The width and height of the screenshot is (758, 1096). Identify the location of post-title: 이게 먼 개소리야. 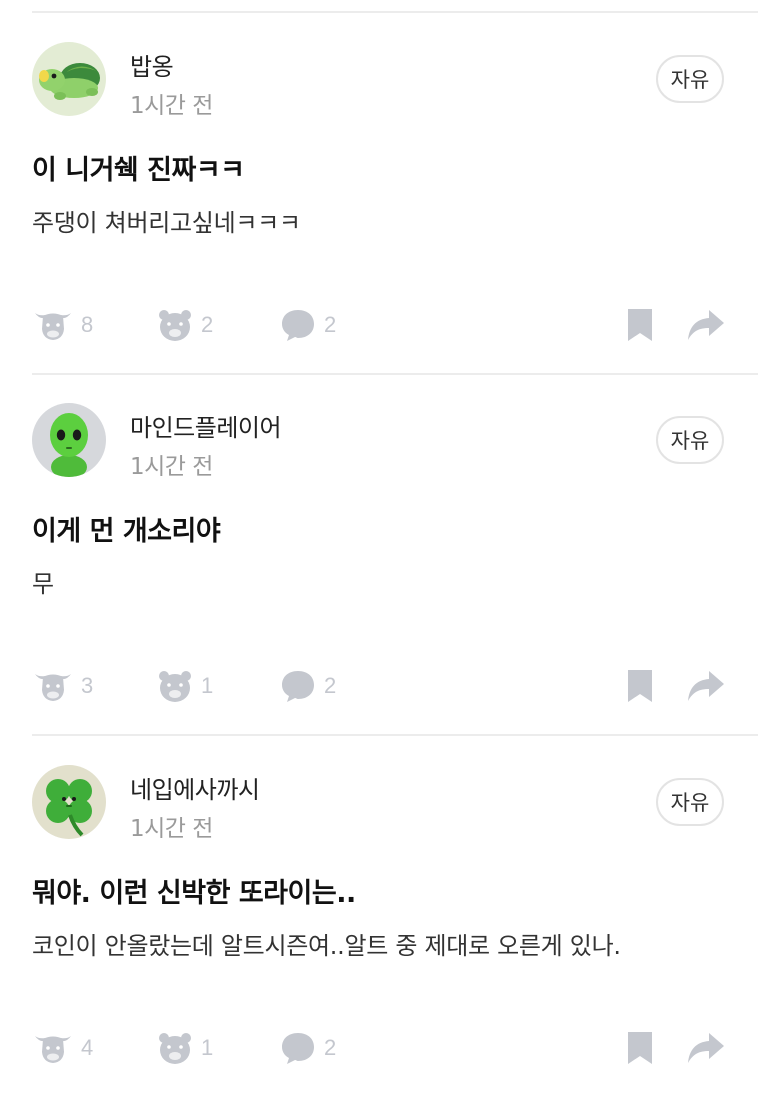
(126, 528).